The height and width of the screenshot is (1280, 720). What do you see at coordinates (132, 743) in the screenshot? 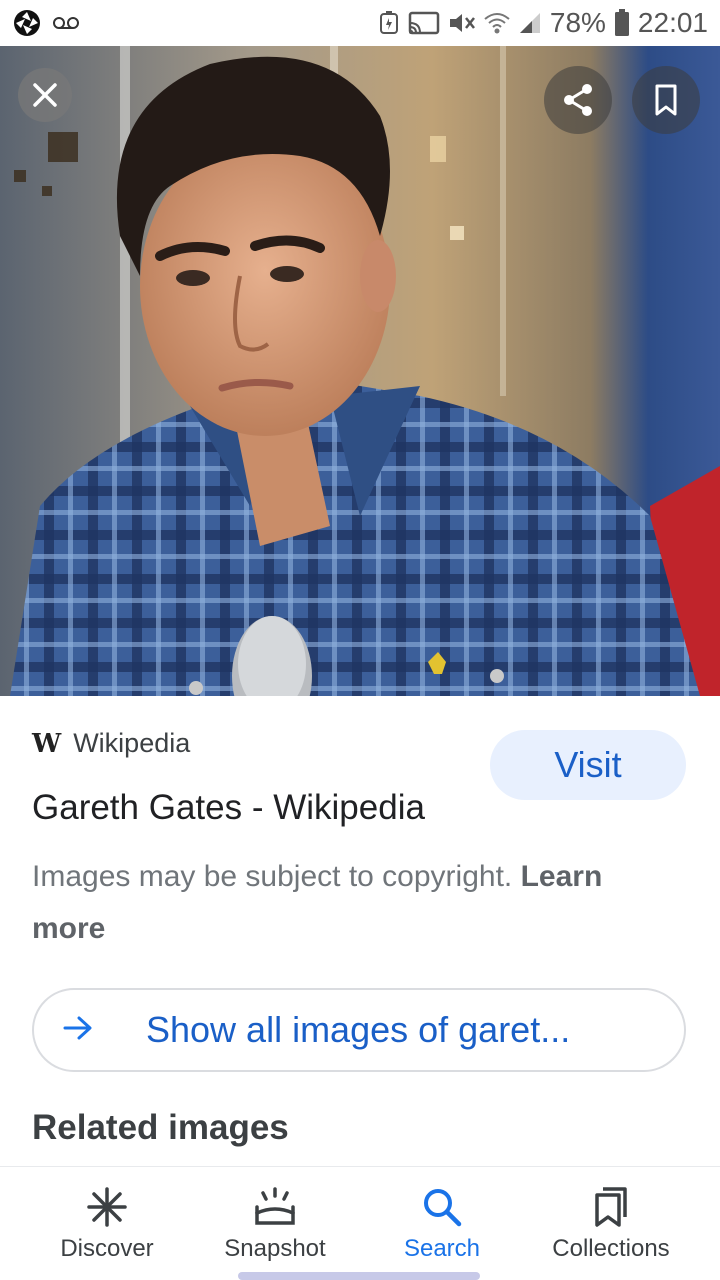
I see `source-name: Wikipedia` at bounding box center [132, 743].